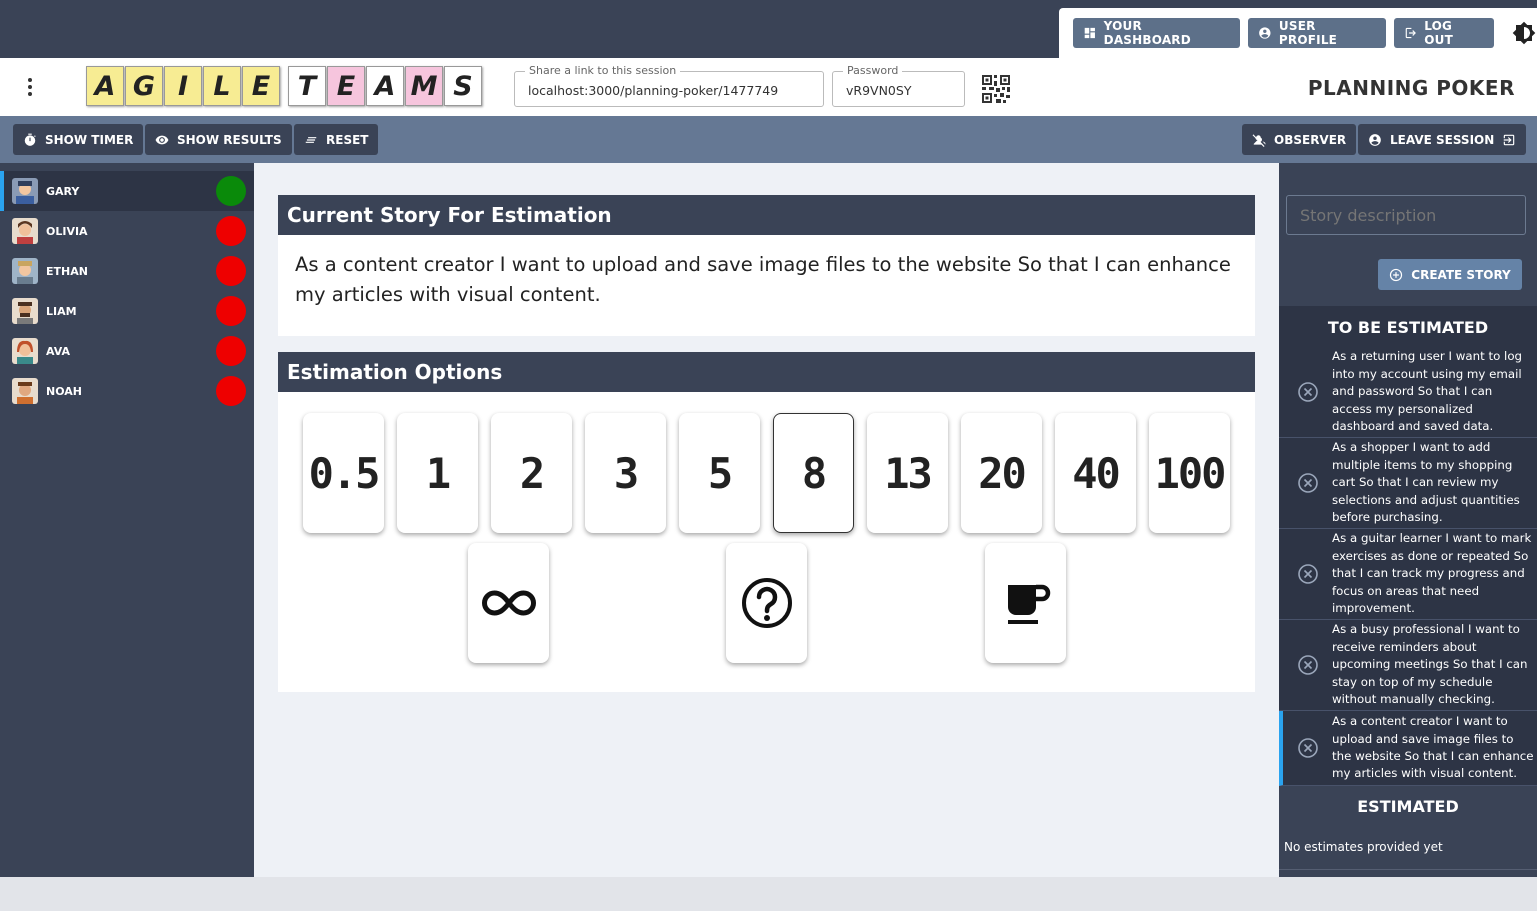 Image resolution: width=1537 pixels, height=911 pixels. Describe the element at coordinates (1408, 806) in the screenshot. I see `estimated-heading: ESTIMATED` at that location.